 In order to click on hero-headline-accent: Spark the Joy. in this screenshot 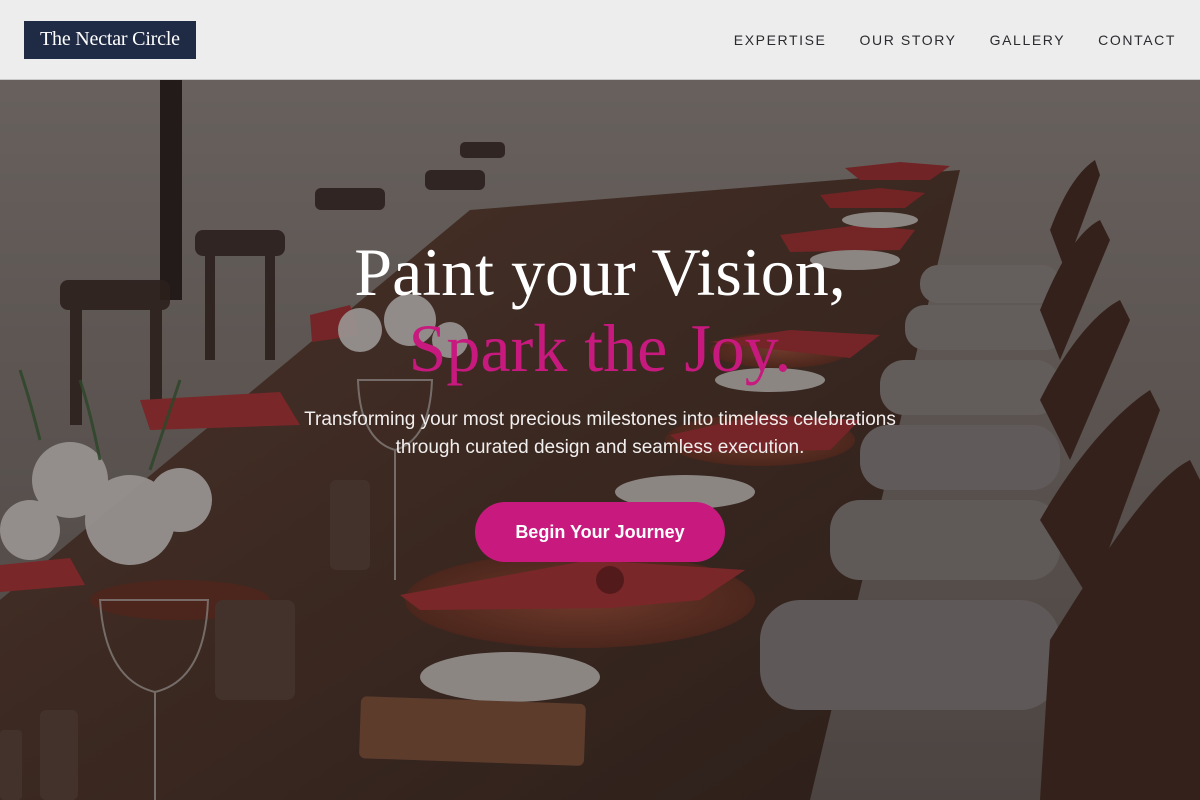, I will do `click(600, 348)`.